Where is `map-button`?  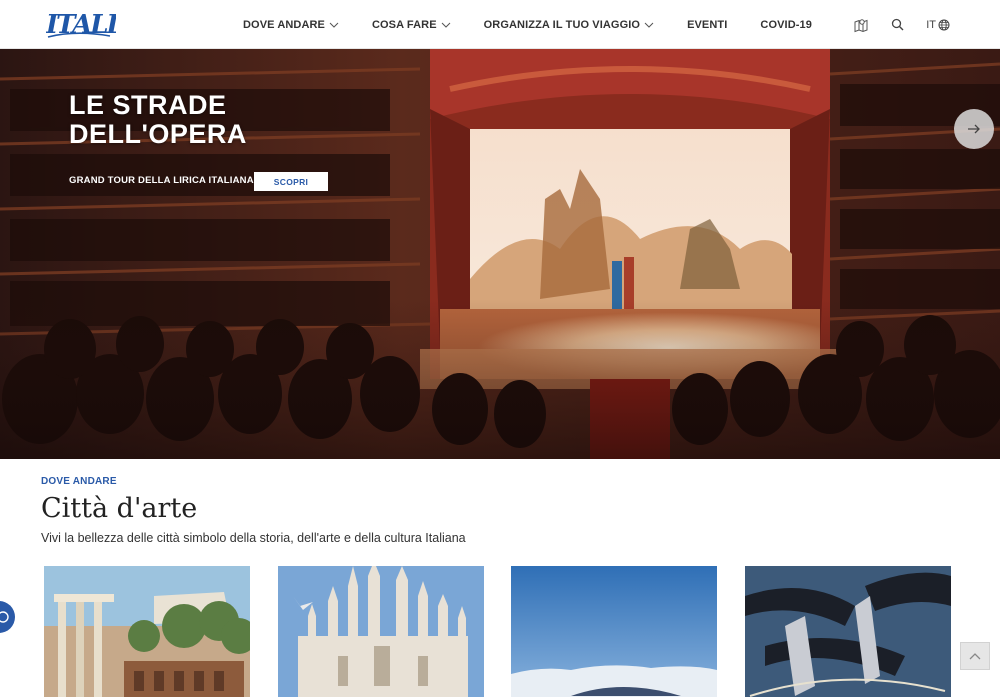
map-button is located at coordinates (861, 25).